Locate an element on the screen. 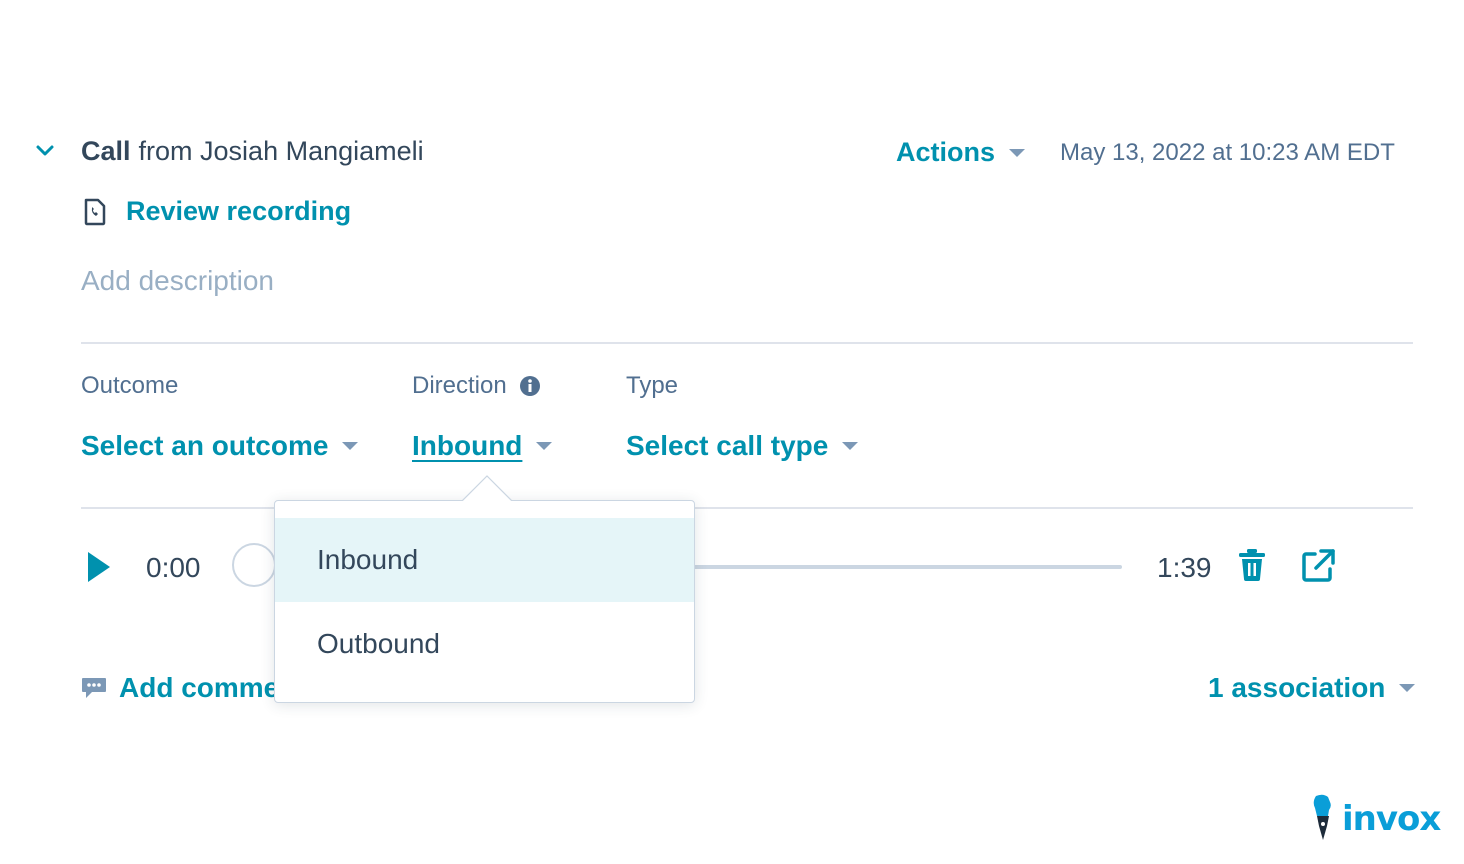  review-recording-link: Review recording is located at coordinates (216, 211).